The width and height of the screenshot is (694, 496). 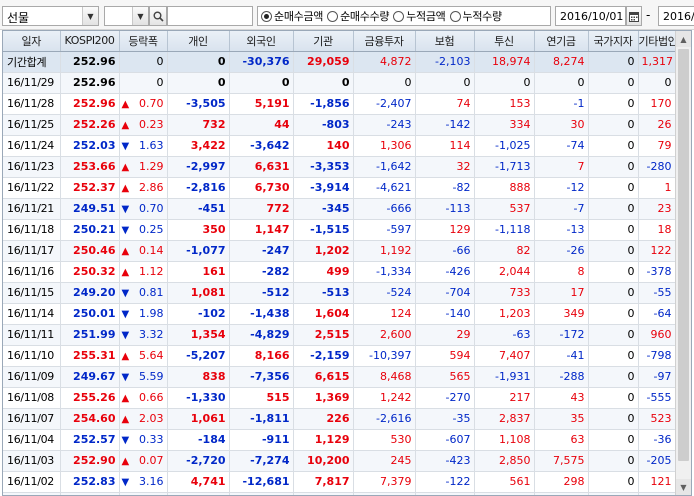 I want to click on financial-investment-cell: 124, so click(x=384, y=314).